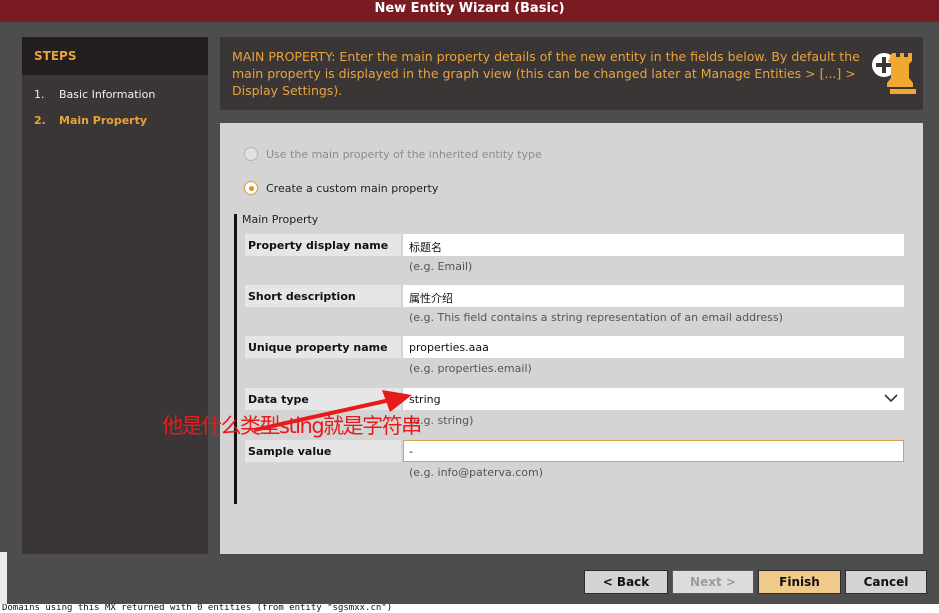 This screenshot has width=939, height=613. I want to click on steps-header: STEPS, so click(115, 56).